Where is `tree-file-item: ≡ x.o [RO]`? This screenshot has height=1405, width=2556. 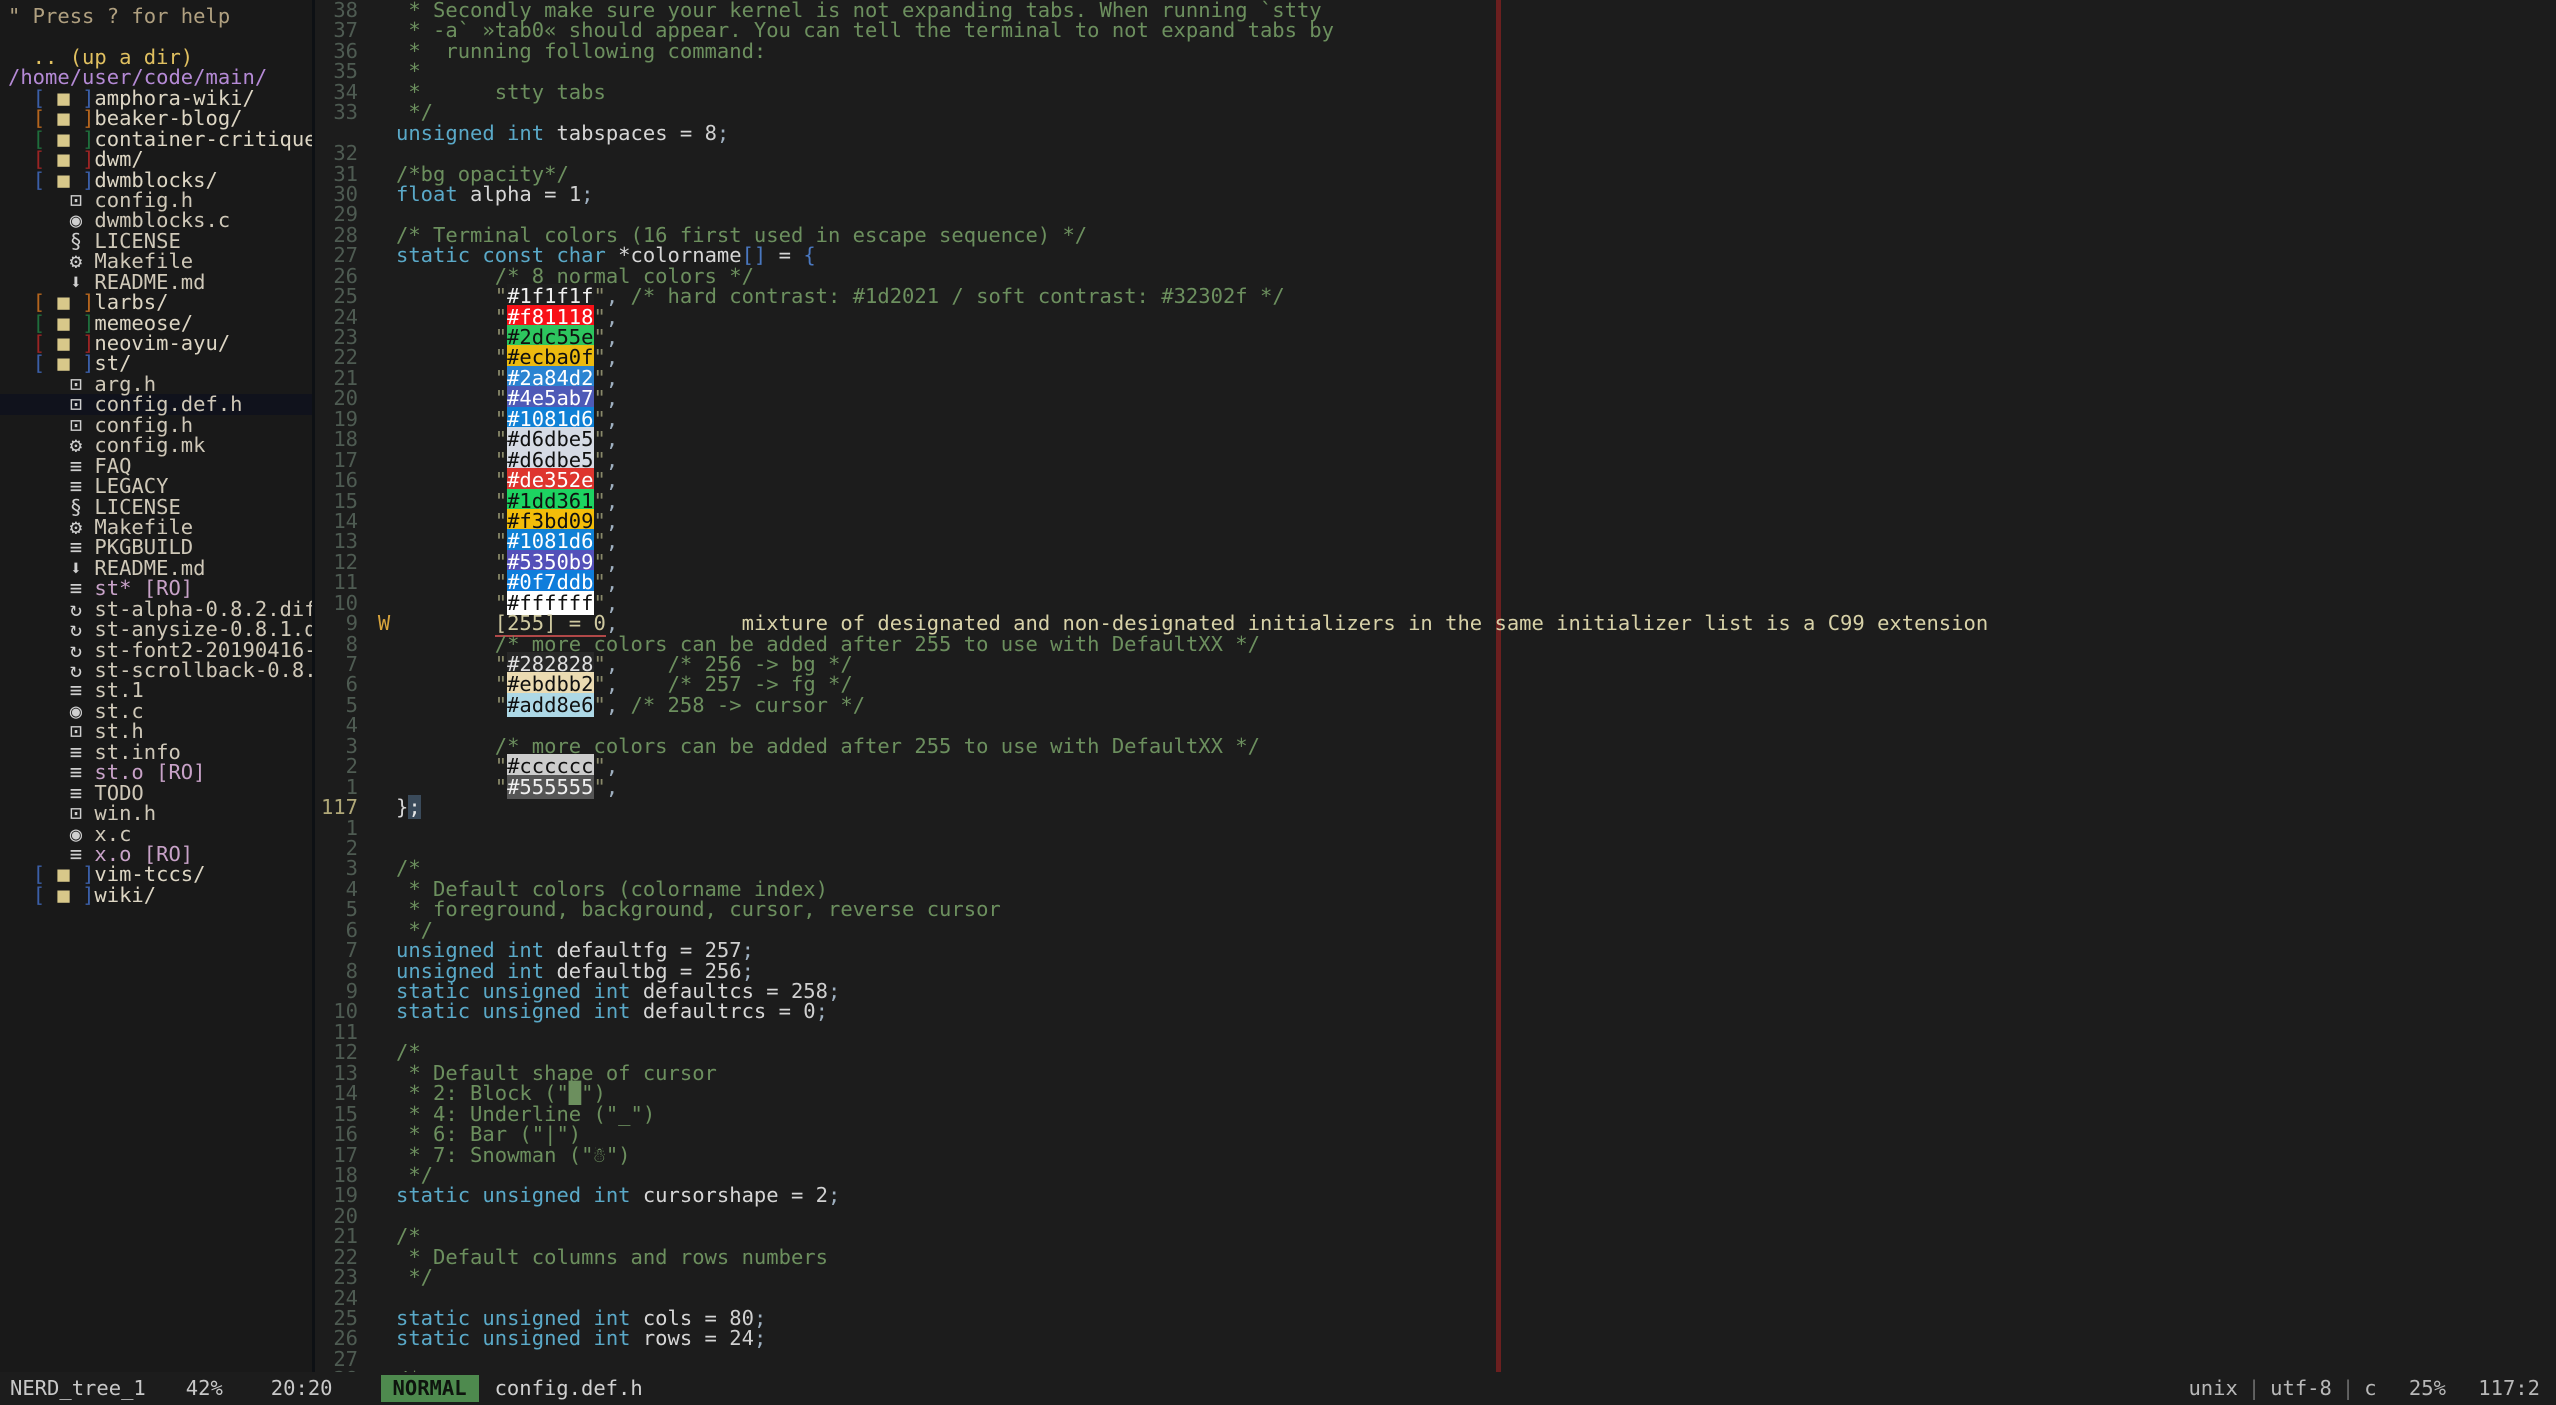 tree-file-item: ≡ x.o [RO] is located at coordinates (156, 854).